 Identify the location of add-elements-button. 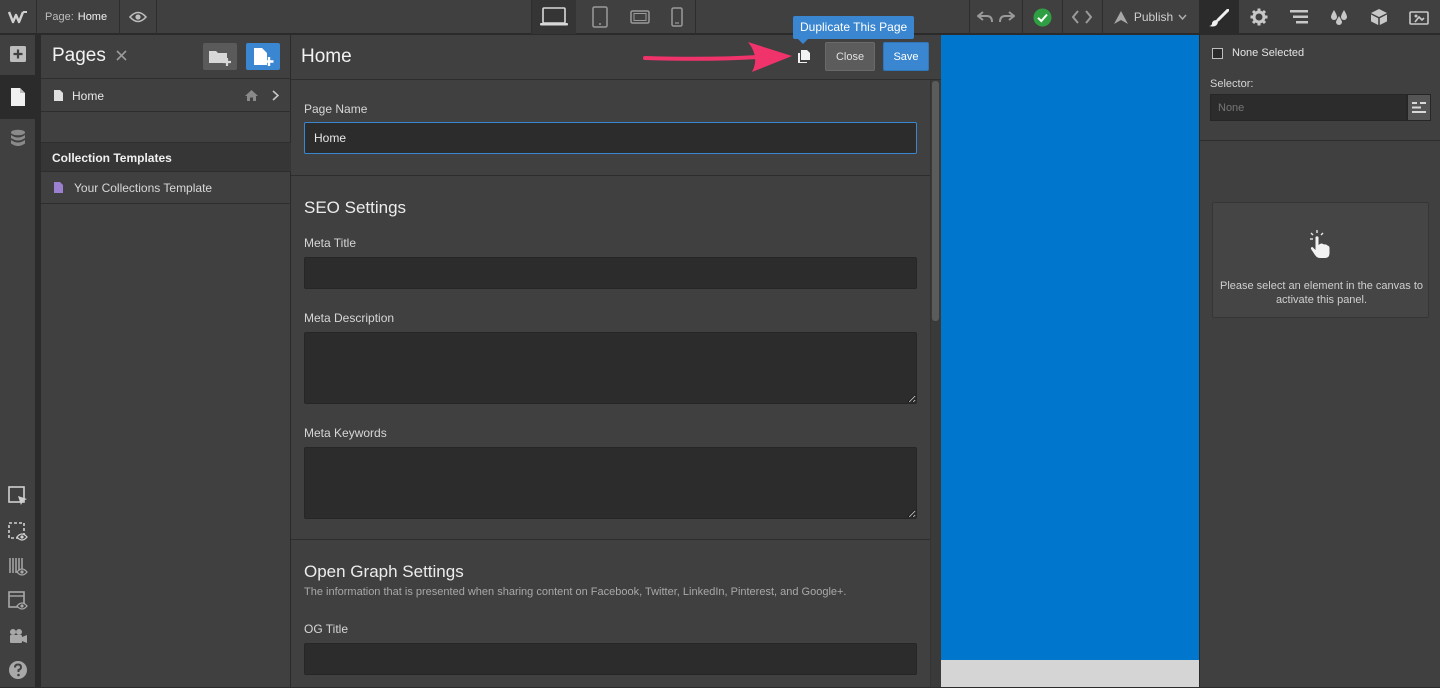
(18, 54).